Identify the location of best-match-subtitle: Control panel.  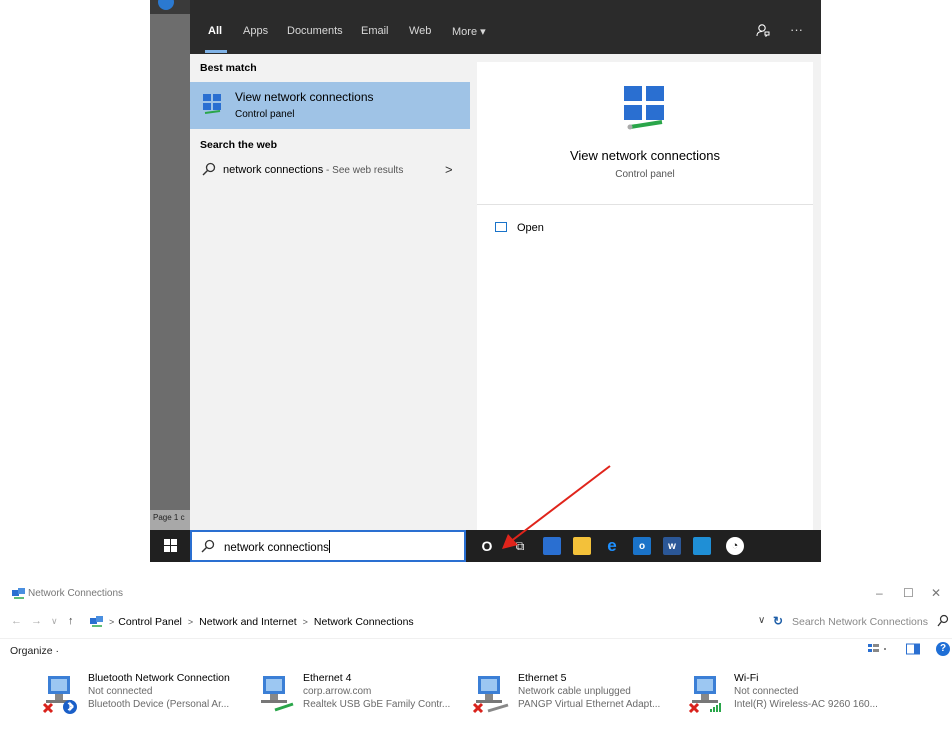
(265, 114).